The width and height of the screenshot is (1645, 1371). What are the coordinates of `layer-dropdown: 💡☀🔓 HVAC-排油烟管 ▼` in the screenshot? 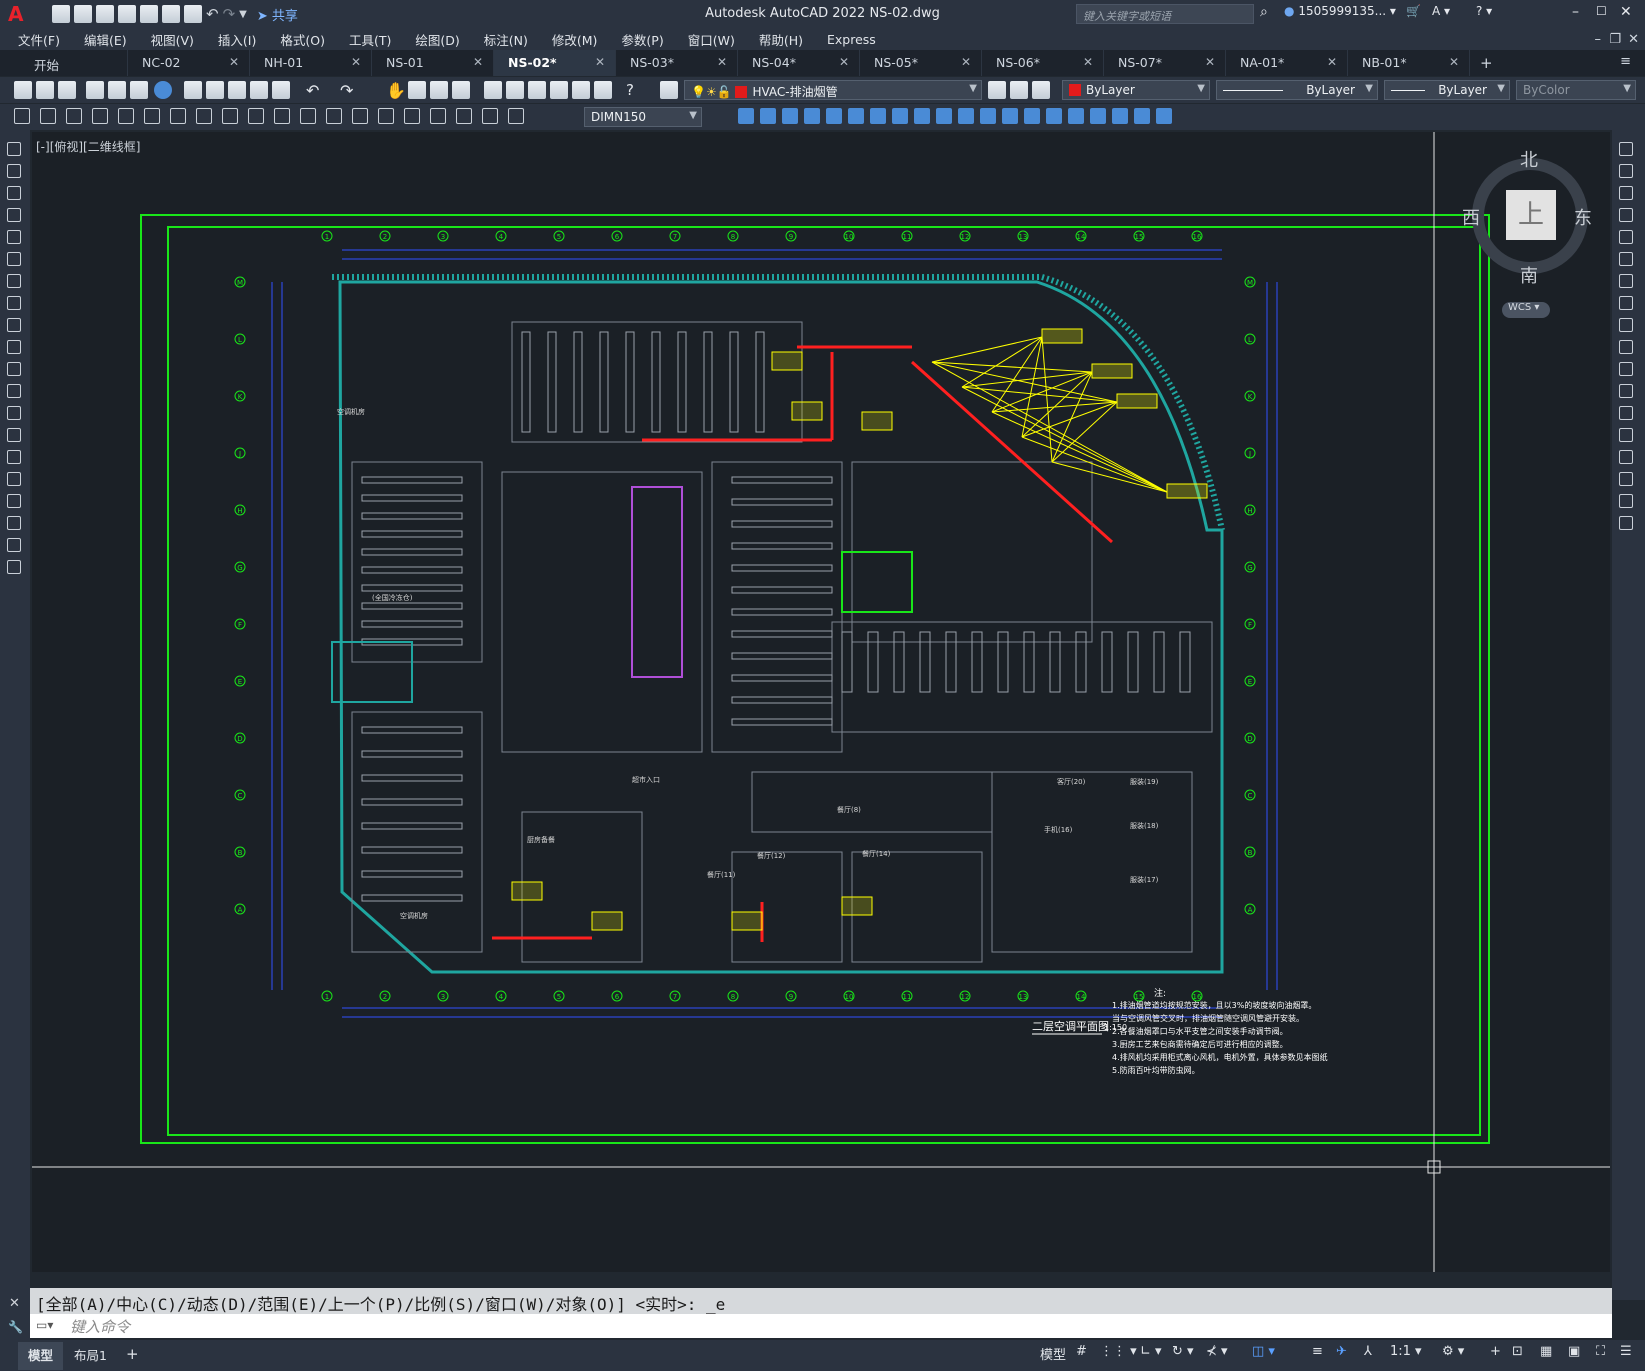 It's located at (833, 90).